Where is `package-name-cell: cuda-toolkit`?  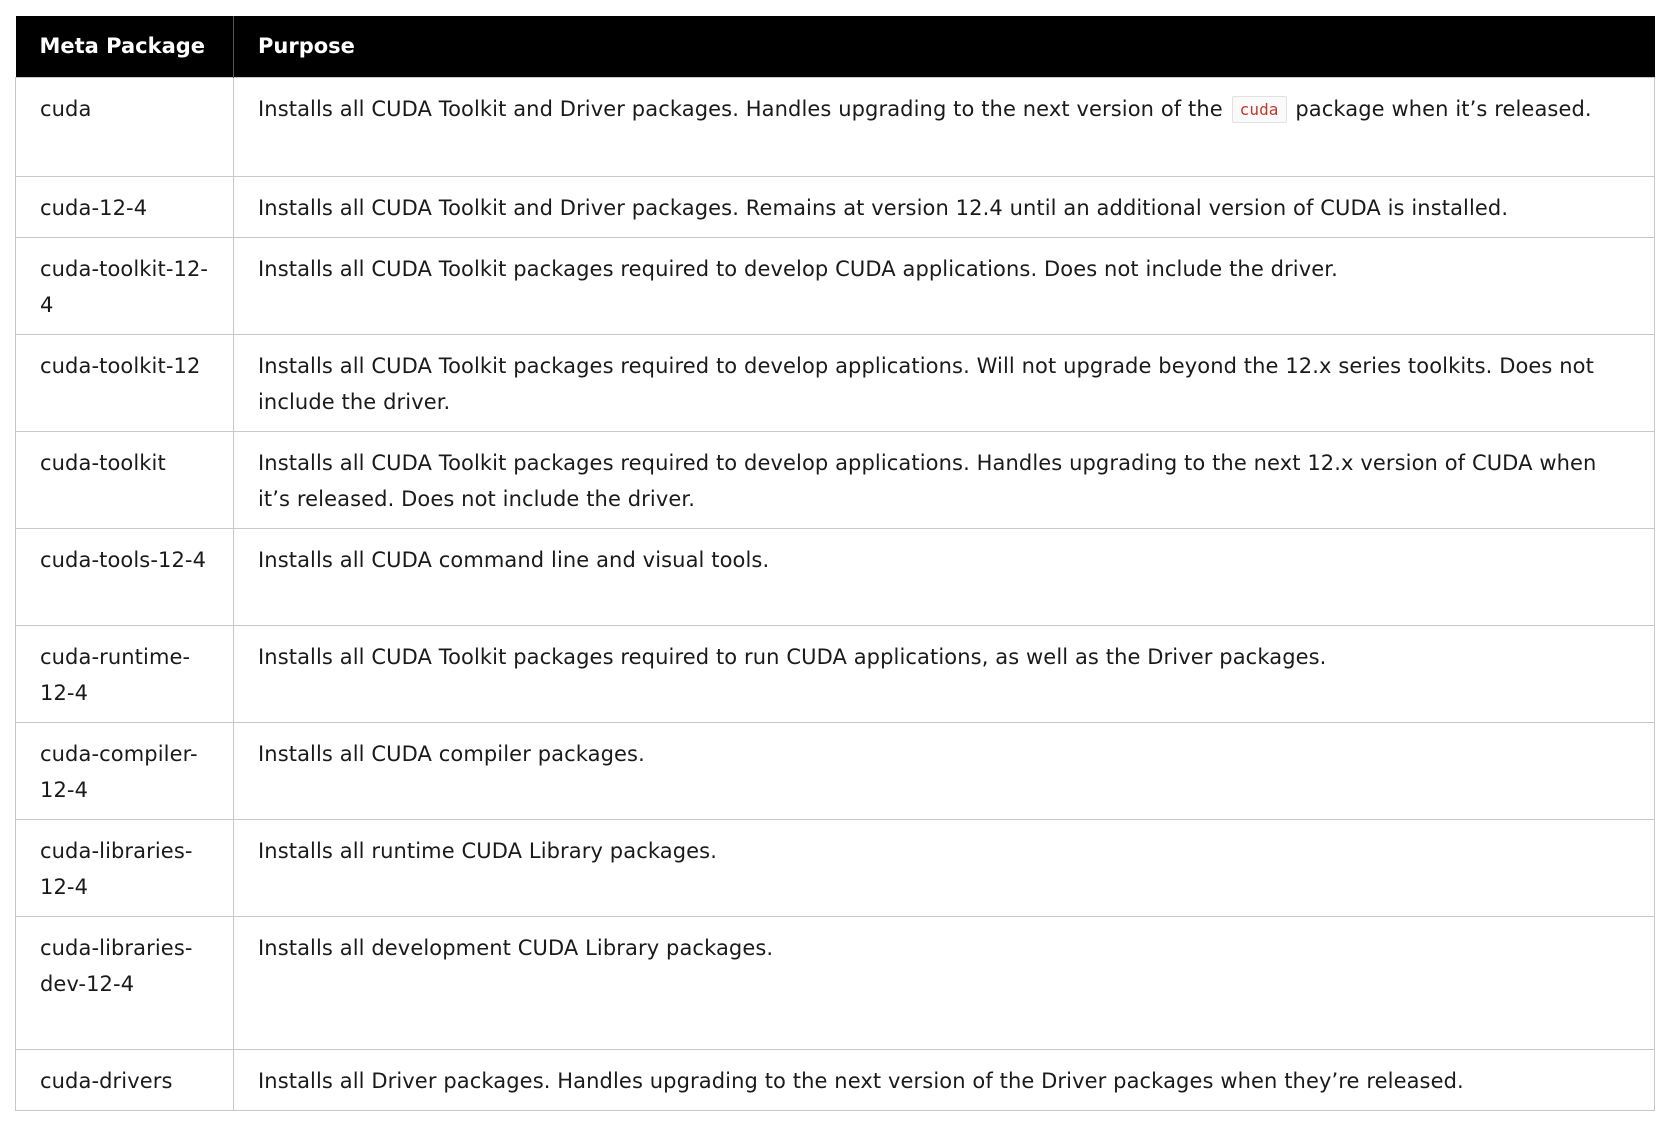 package-name-cell: cuda-toolkit is located at coordinates (124, 479).